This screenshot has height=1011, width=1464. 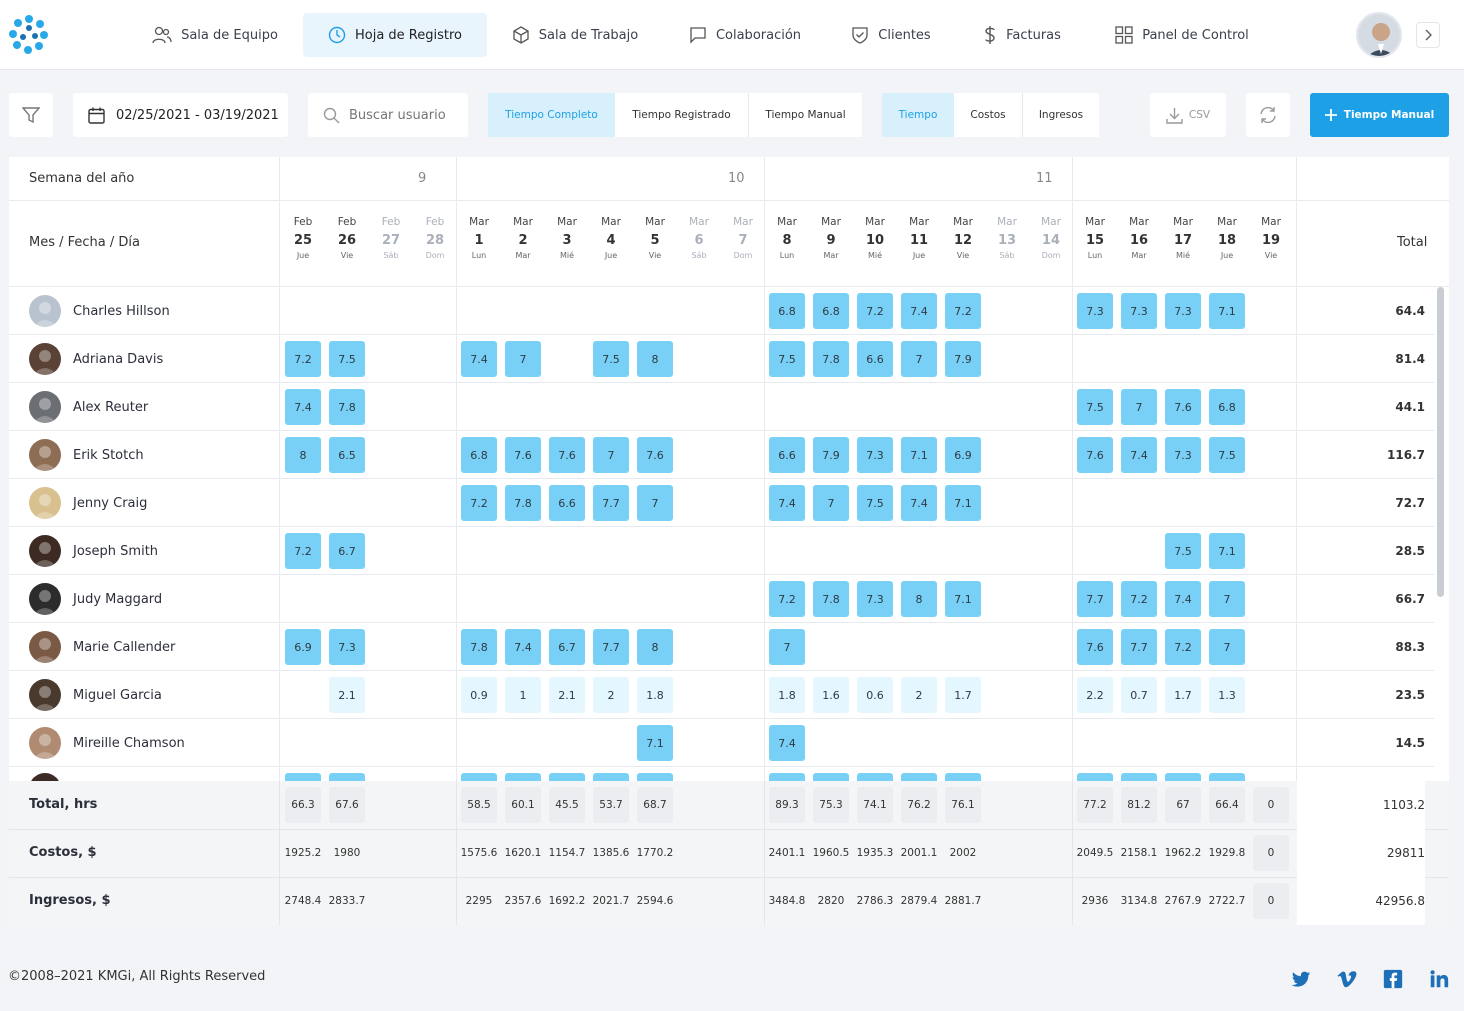 What do you see at coordinates (787, 695) in the screenshot?
I see `time-cell: 1.8` at bounding box center [787, 695].